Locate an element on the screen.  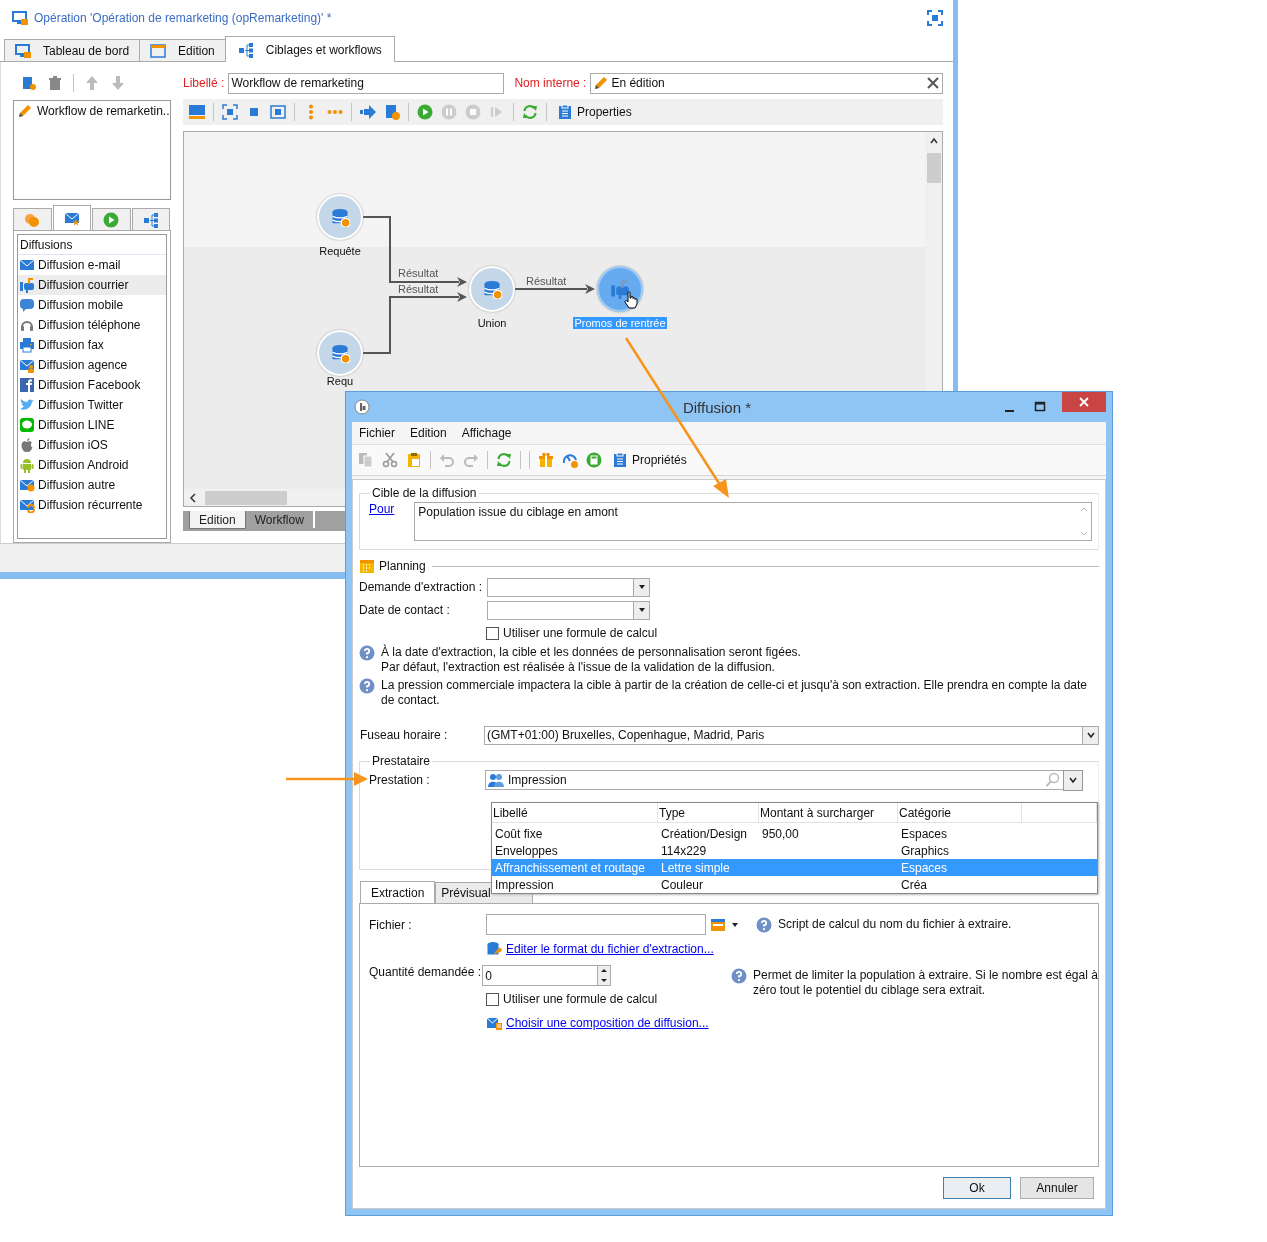
database-icon is located at coordinates (340, 353).